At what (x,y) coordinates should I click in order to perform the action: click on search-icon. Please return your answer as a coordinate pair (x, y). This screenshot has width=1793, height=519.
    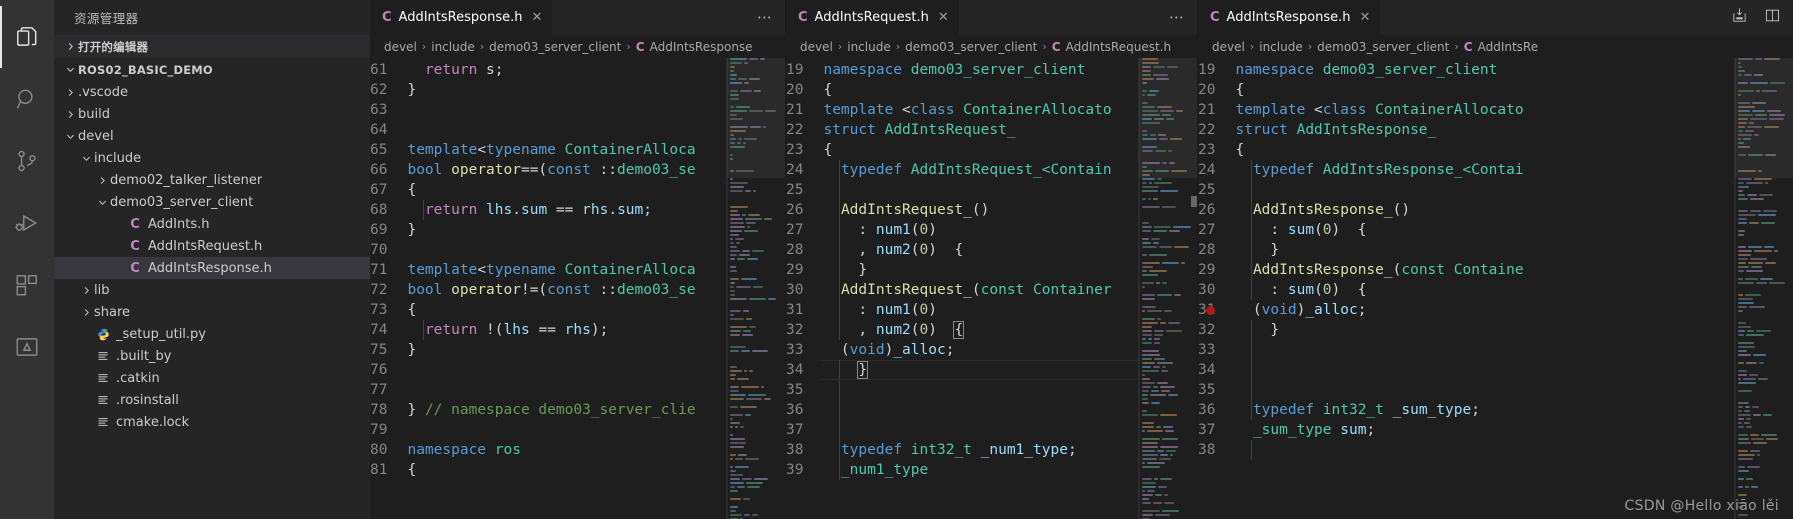
    Looking at the image, I should click on (27, 99).